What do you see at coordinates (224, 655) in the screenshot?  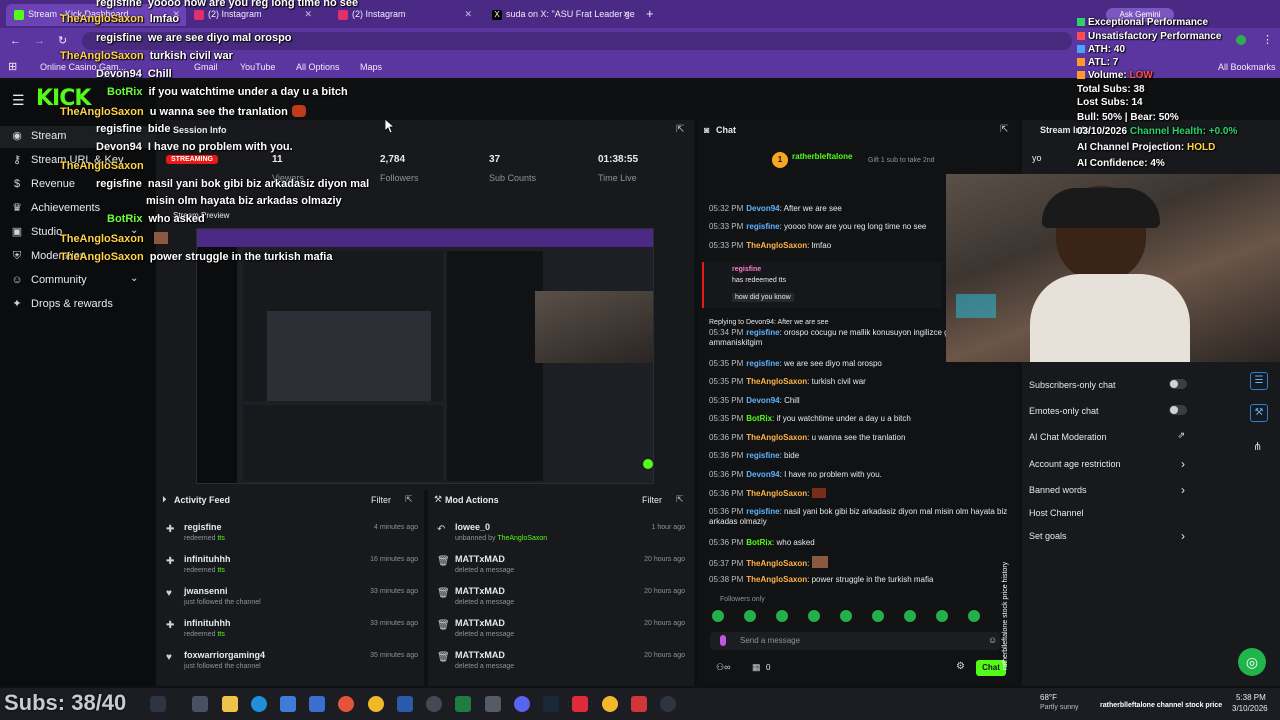 I see `activity-user: foxwarriorgaming4` at bounding box center [224, 655].